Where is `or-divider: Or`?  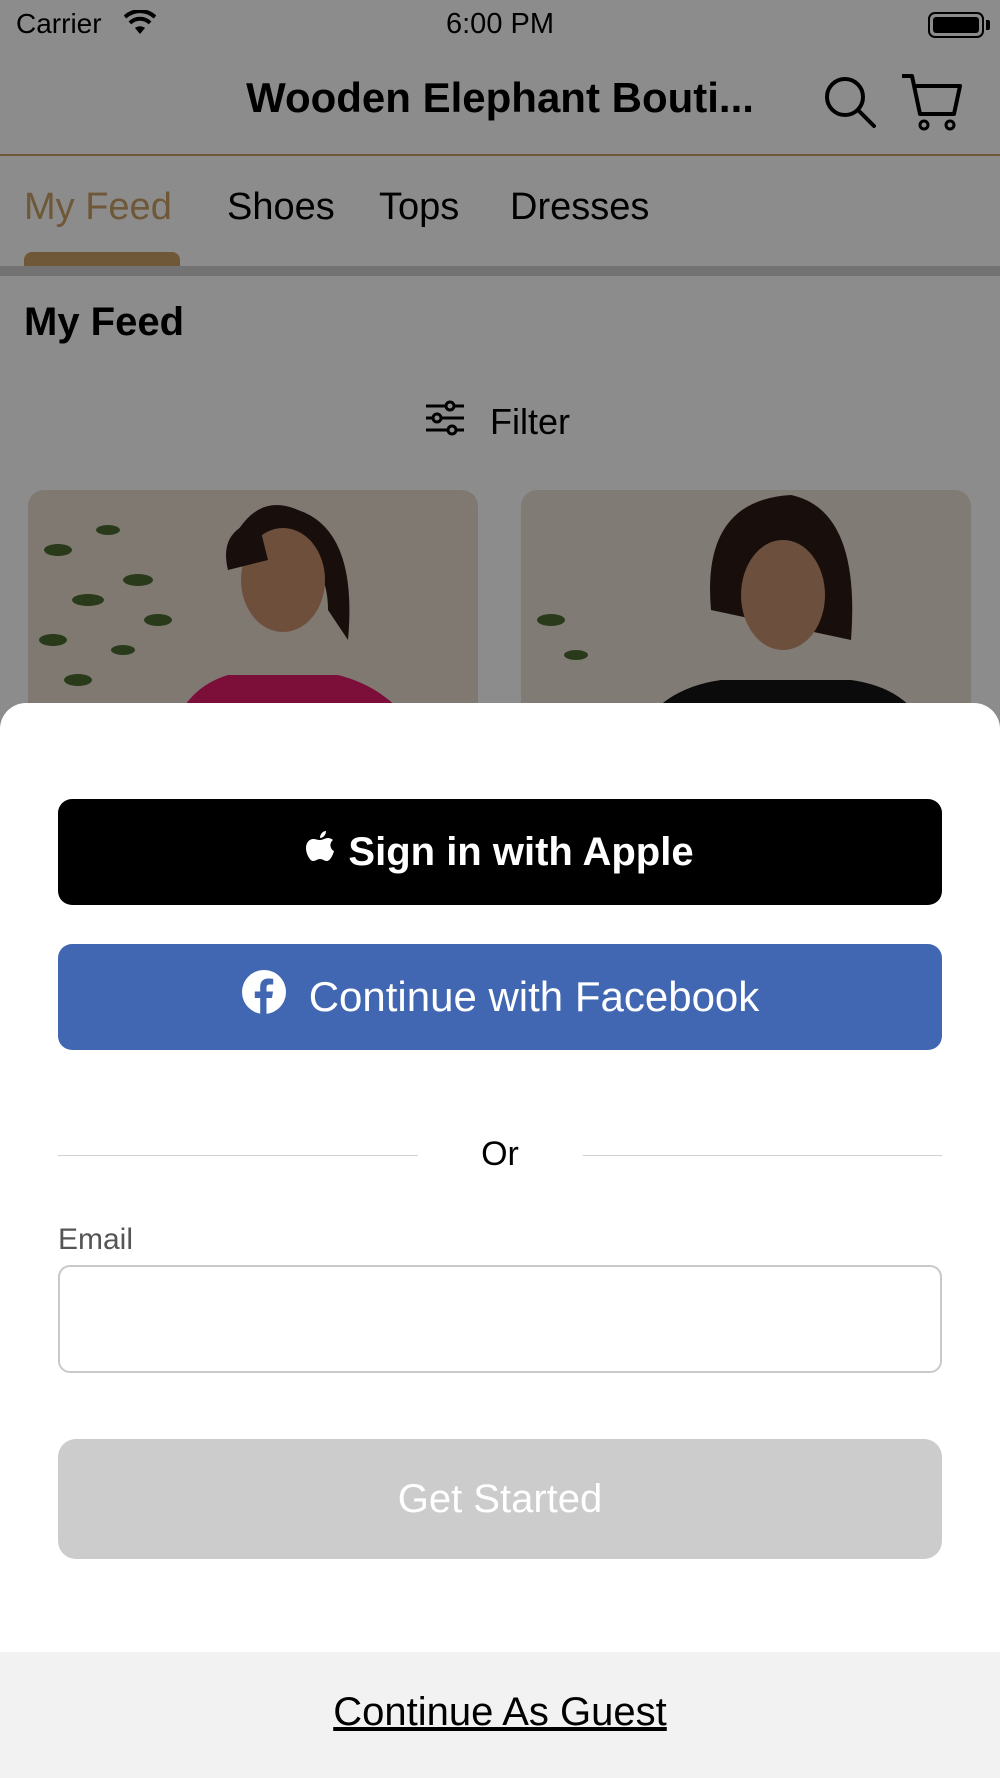
or-divider: Or is located at coordinates (500, 1155).